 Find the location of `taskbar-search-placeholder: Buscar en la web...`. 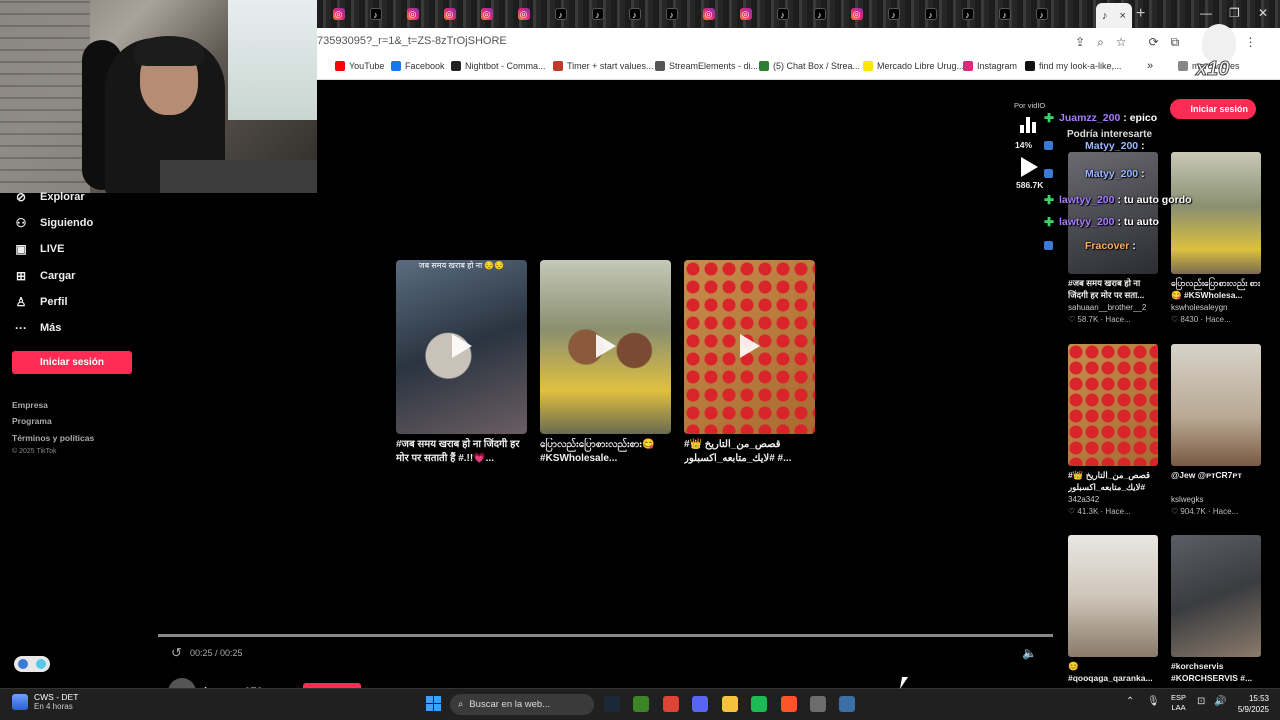

taskbar-search-placeholder: Buscar en la web... is located at coordinates (509, 704).